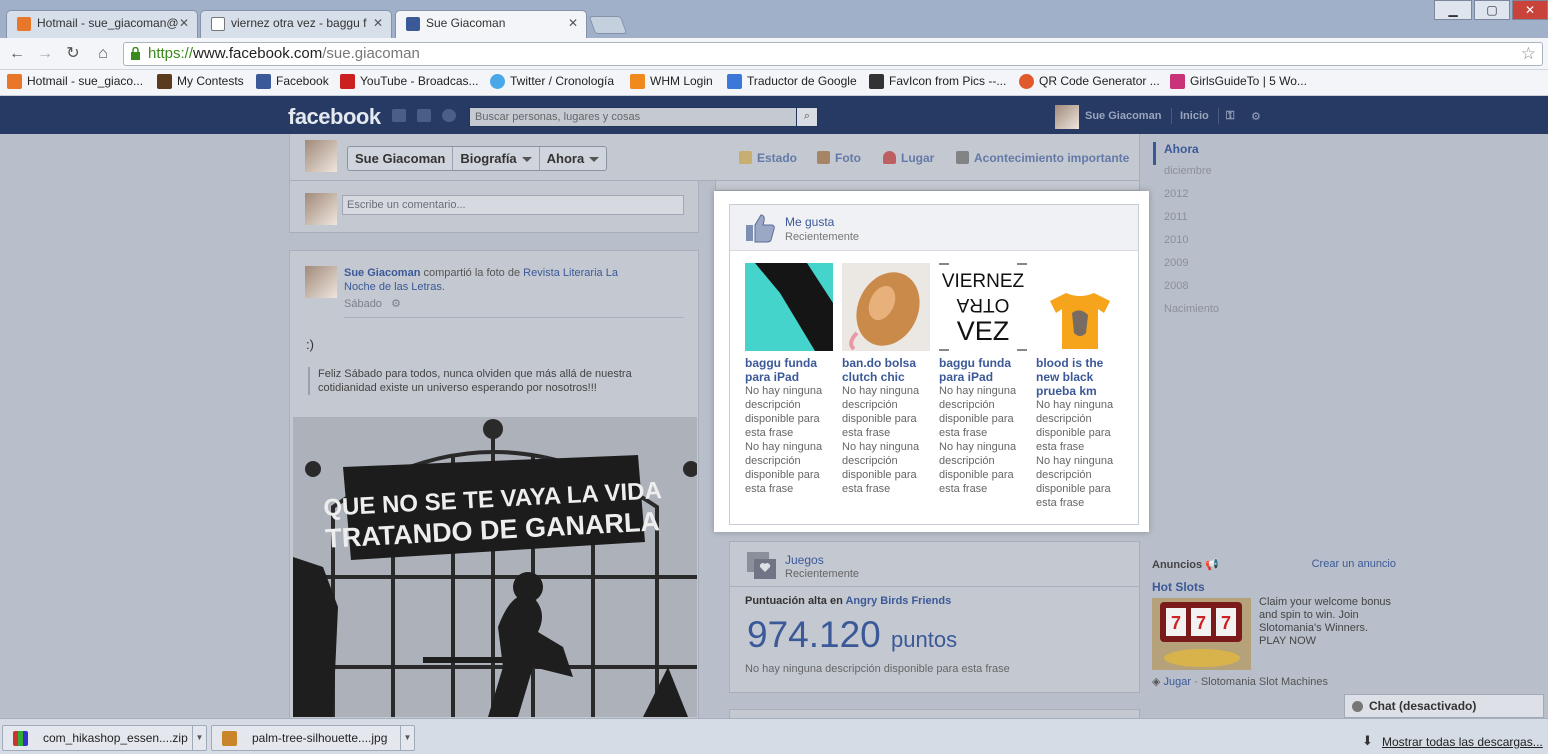  Describe the element at coordinates (108, 23) in the screenshot. I see `tab-title: Hotmail - sue_giacoman@` at that location.